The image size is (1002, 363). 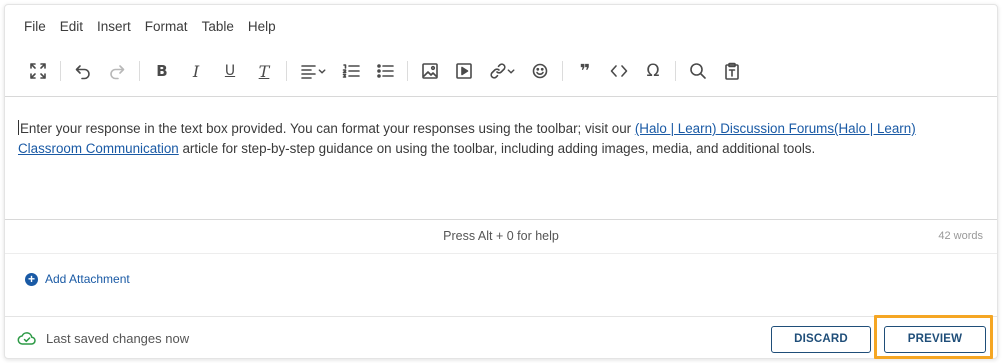 I want to click on media-icon, so click(x=464, y=71).